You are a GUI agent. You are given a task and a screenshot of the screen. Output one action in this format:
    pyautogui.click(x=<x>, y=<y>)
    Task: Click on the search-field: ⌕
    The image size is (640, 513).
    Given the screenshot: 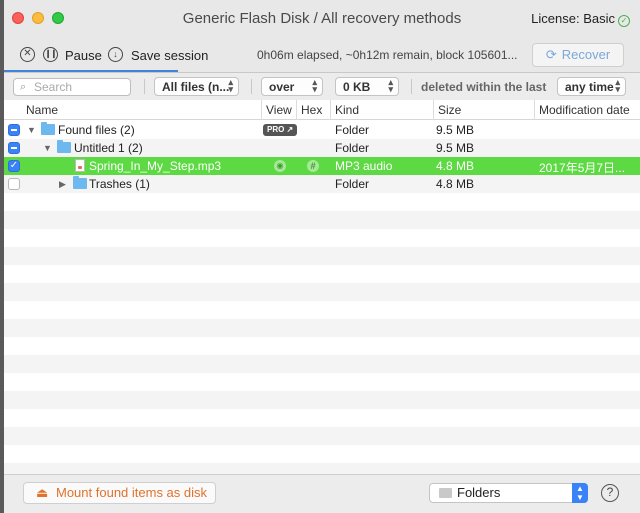 What is the action you would take?
    pyautogui.click(x=72, y=87)
    